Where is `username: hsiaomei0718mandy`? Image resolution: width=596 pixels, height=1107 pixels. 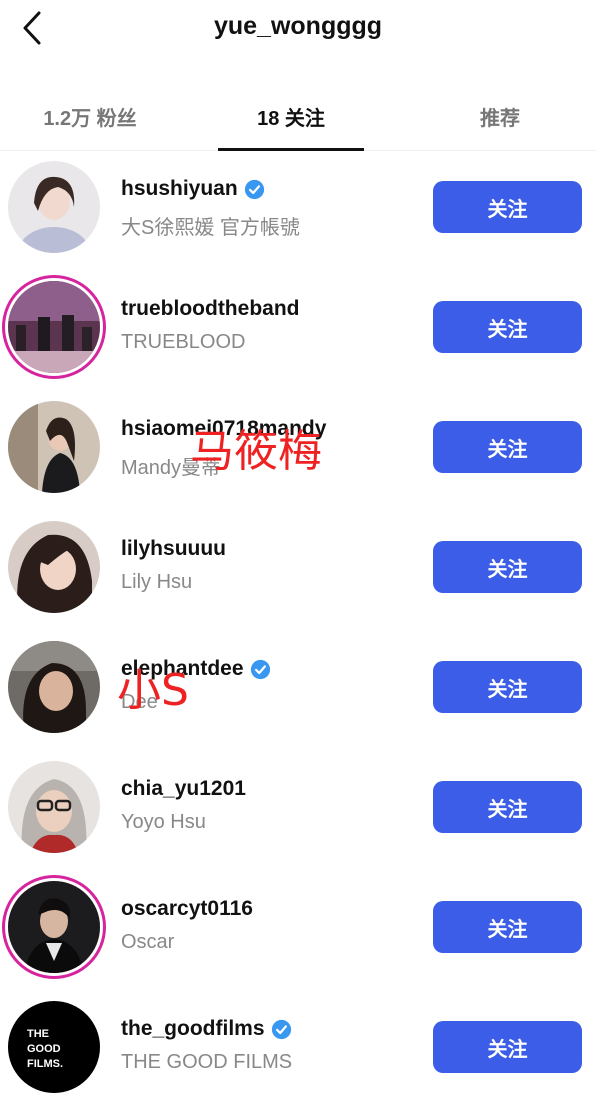
username: hsiaomei0718mandy is located at coordinates (223, 429).